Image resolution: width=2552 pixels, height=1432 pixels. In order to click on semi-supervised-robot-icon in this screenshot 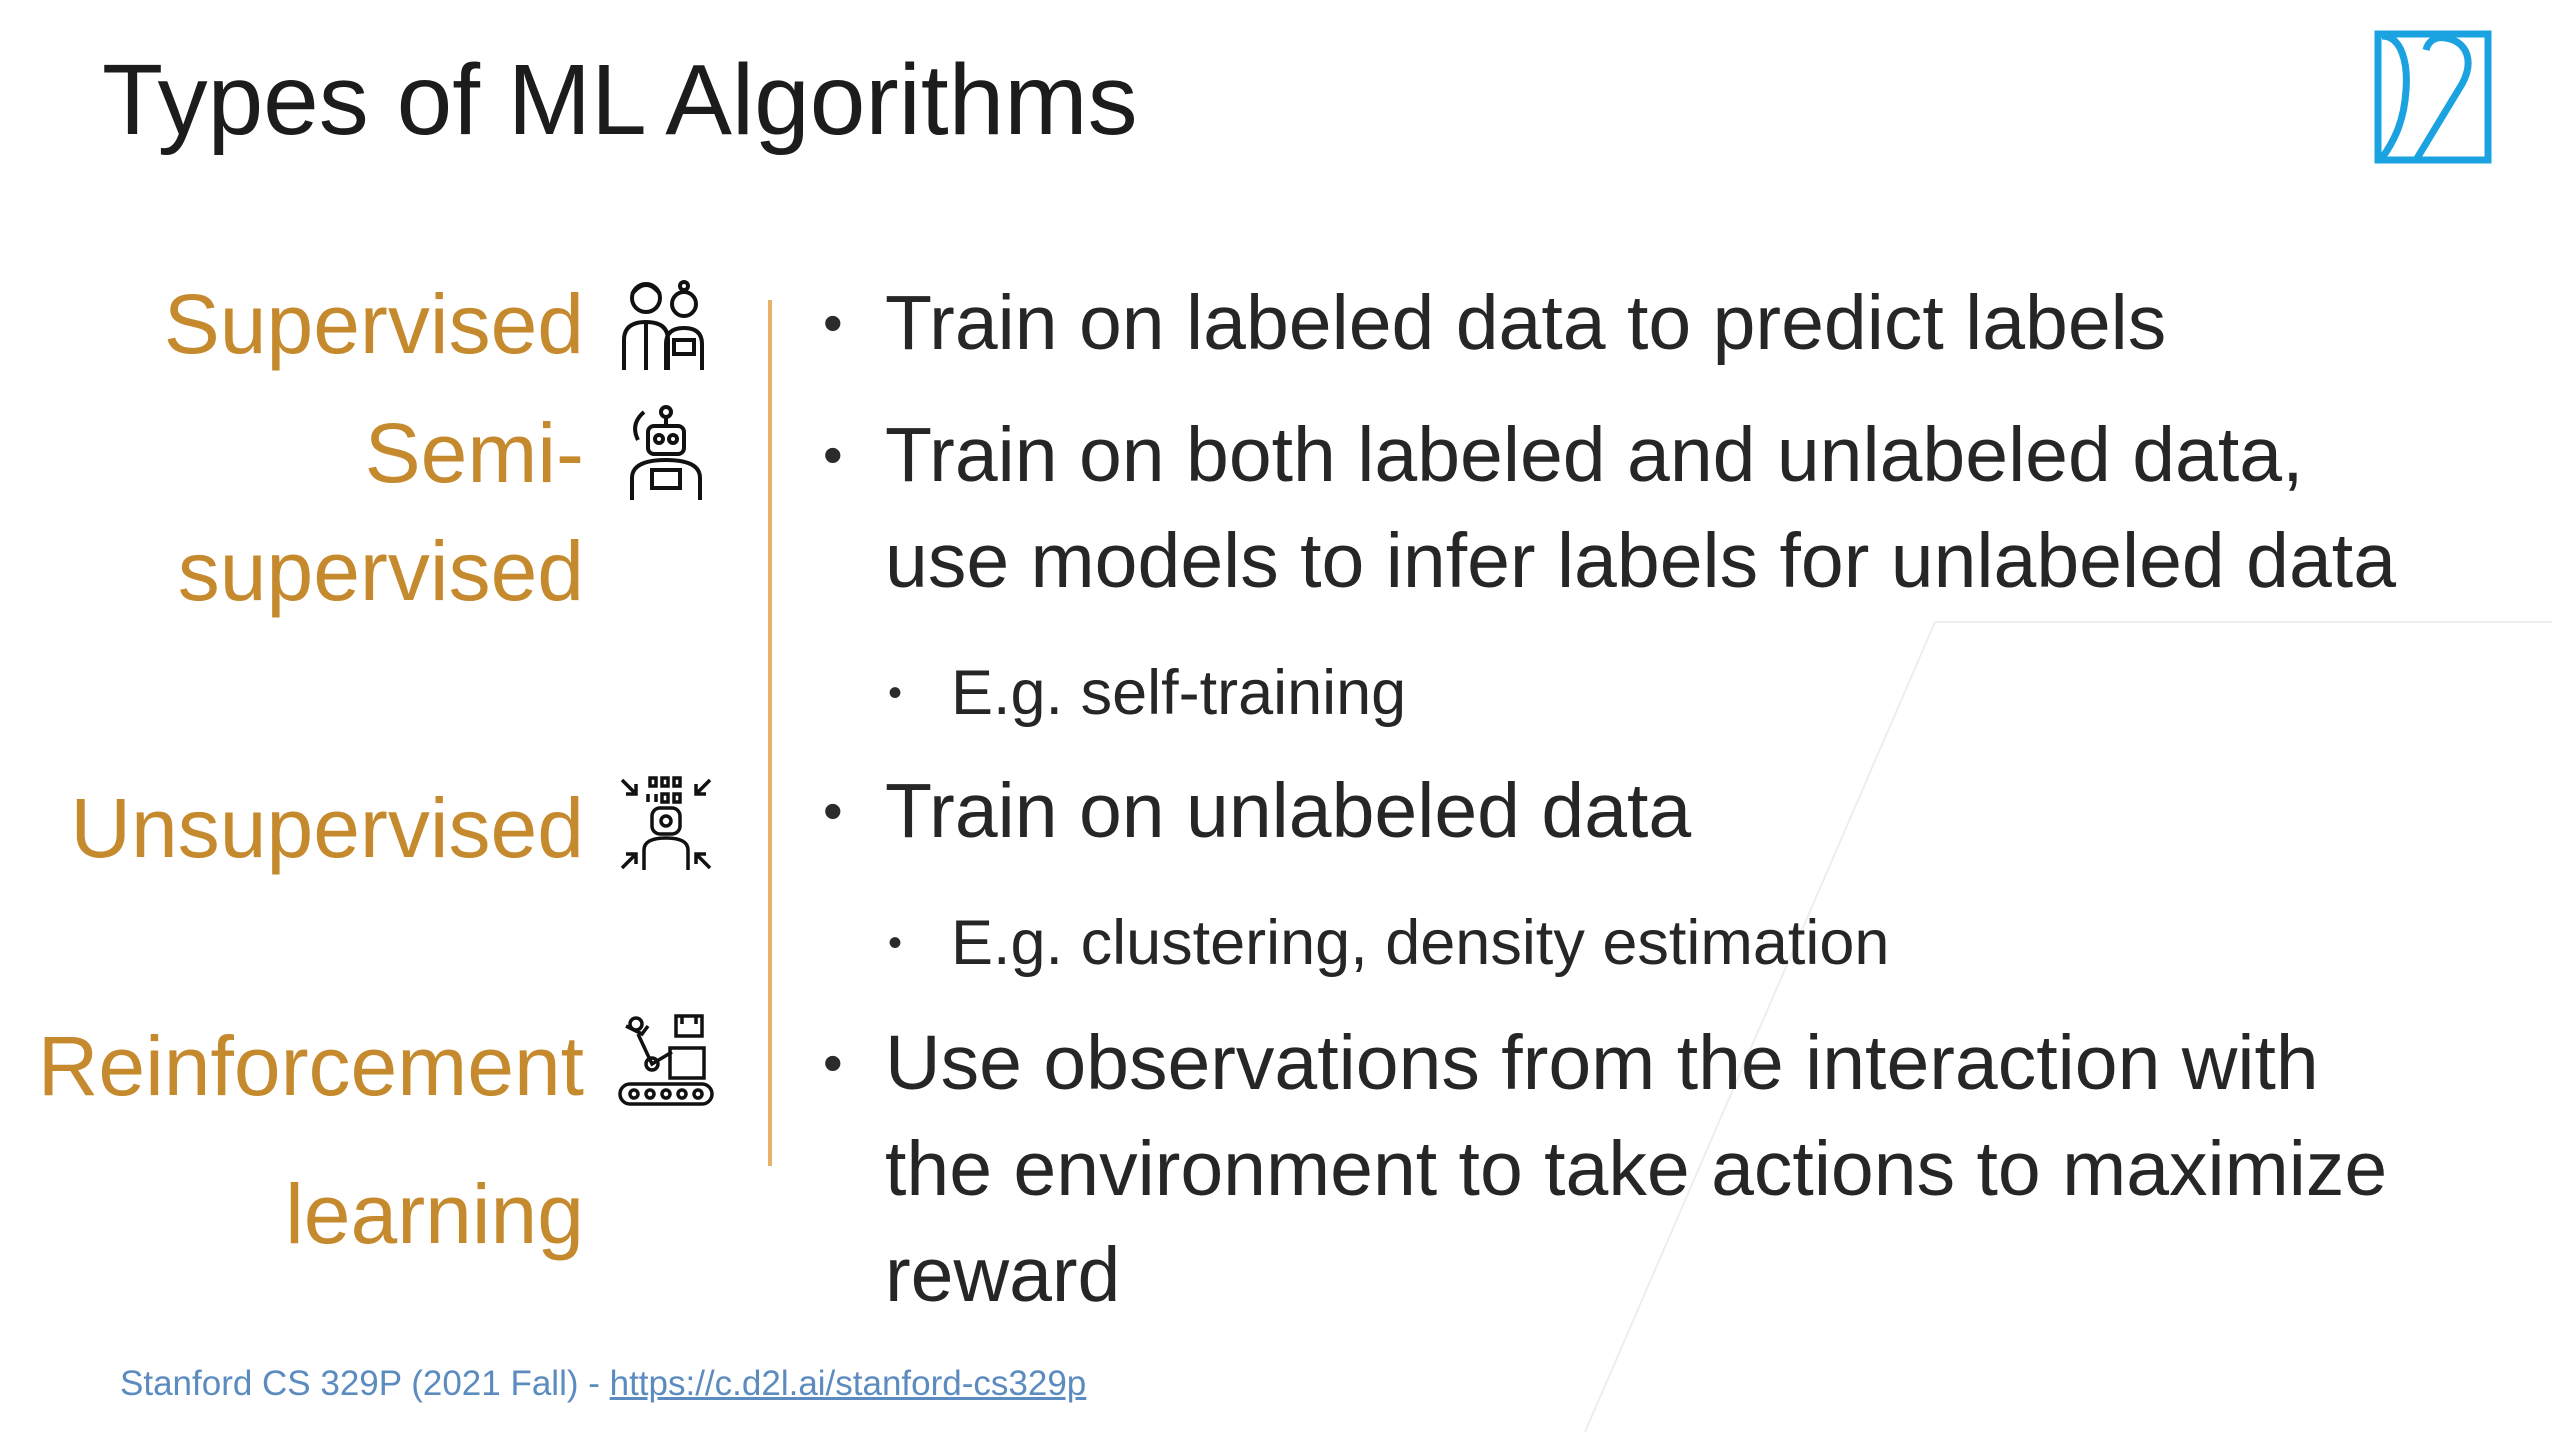, I will do `click(666, 452)`.